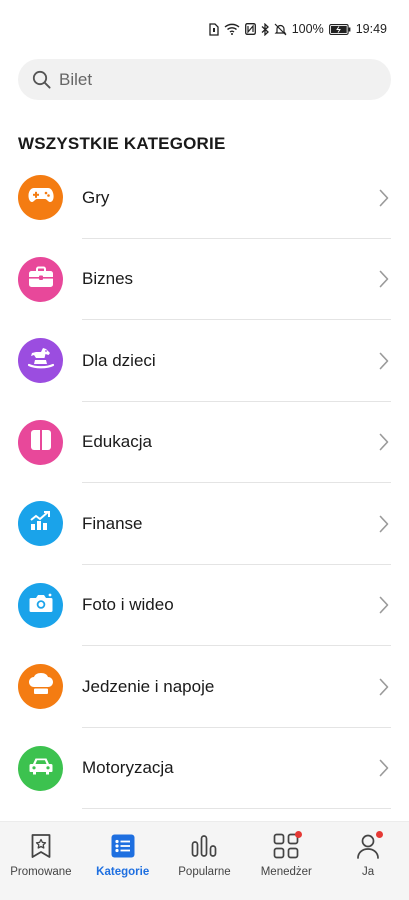 The width and height of the screenshot is (409, 900). What do you see at coordinates (112, 523) in the screenshot?
I see `category-label: Finanse` at bounding box center [112, 523].